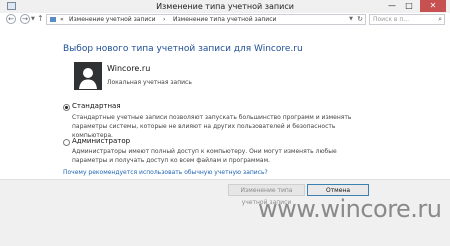 This screenshot has height=246, width=450. I want to click on user-silhouette-icon, so click(88, 78).